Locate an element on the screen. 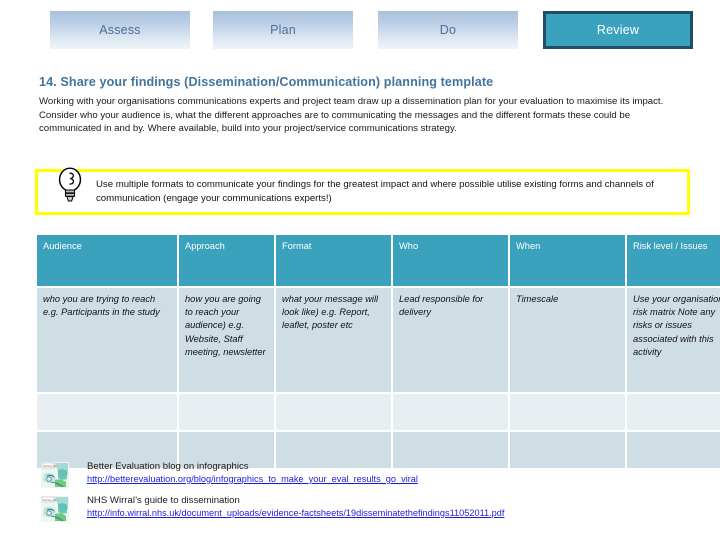 The height and width of the screenshot is (540, 720). cell-empty-audience is located at coordinates (107, 412).